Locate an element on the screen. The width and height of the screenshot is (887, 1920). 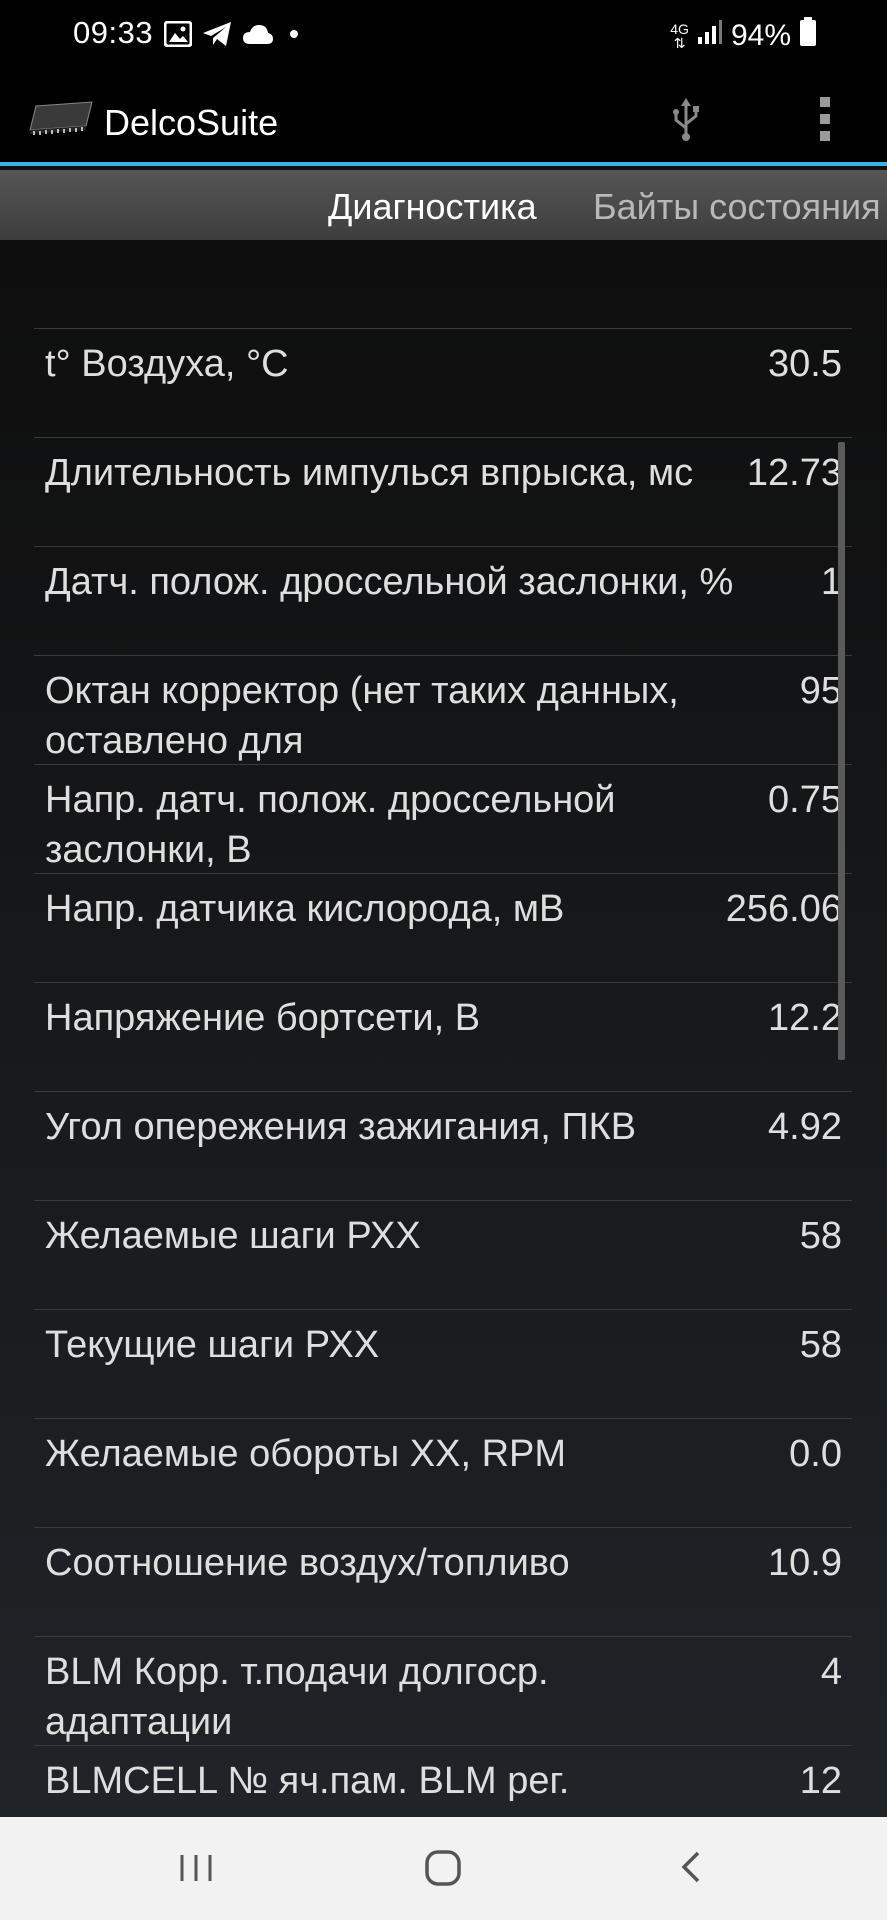
list-item: Желаемые обороты ХХ, RPM 0.0 is located at coordinates (443, 1472).